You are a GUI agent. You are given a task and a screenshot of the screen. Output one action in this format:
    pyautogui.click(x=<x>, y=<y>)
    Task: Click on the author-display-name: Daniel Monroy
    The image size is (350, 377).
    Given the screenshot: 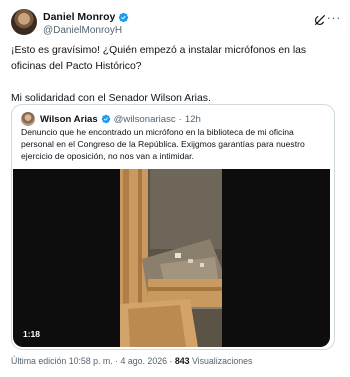 What is the action you would take?
    pyautogui.click(x=79, y=17)
    